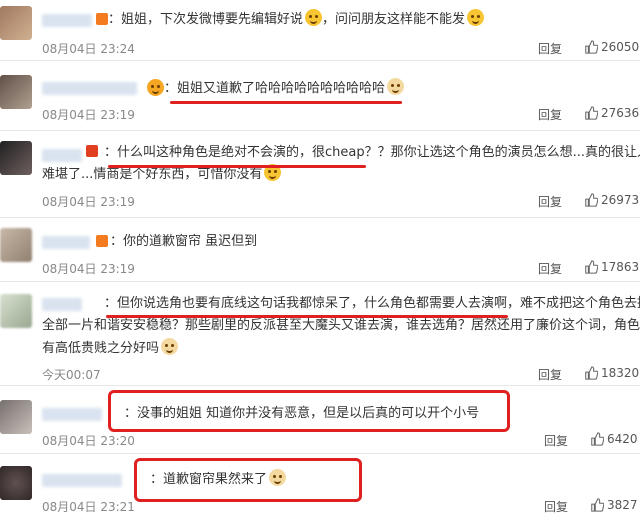 The image size is (640, 524). What do you see at coordinates (155, 87) in the screenshot?
I see `heart-eyes-emoji` at bounding box center [155, 87].